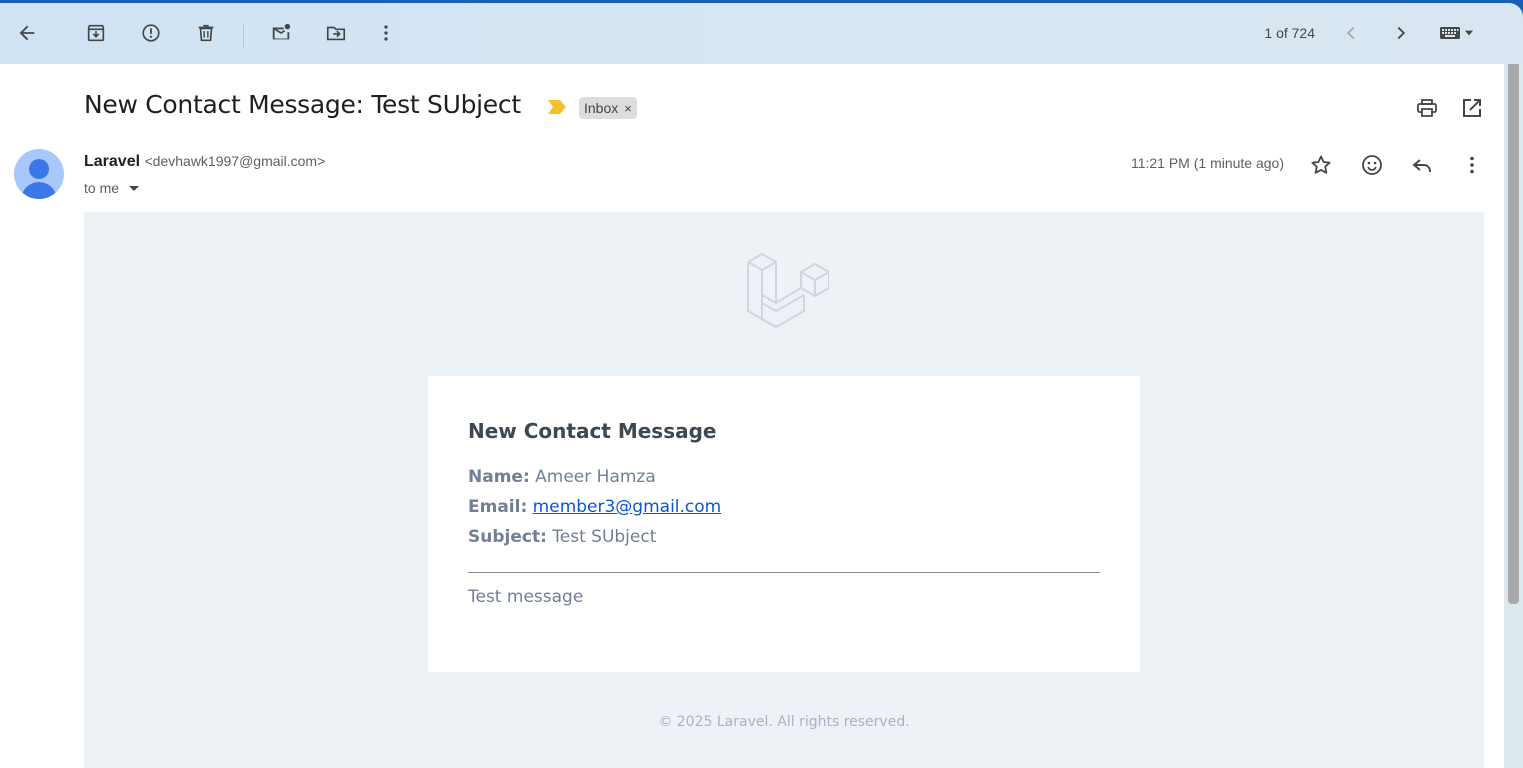 The height and width of the screenshot is (768, 1523). Describe the element at coordinates (1207, 163) in the screenshot. I see `message-time: 11:21 PM (1 minute ago)` at that location.